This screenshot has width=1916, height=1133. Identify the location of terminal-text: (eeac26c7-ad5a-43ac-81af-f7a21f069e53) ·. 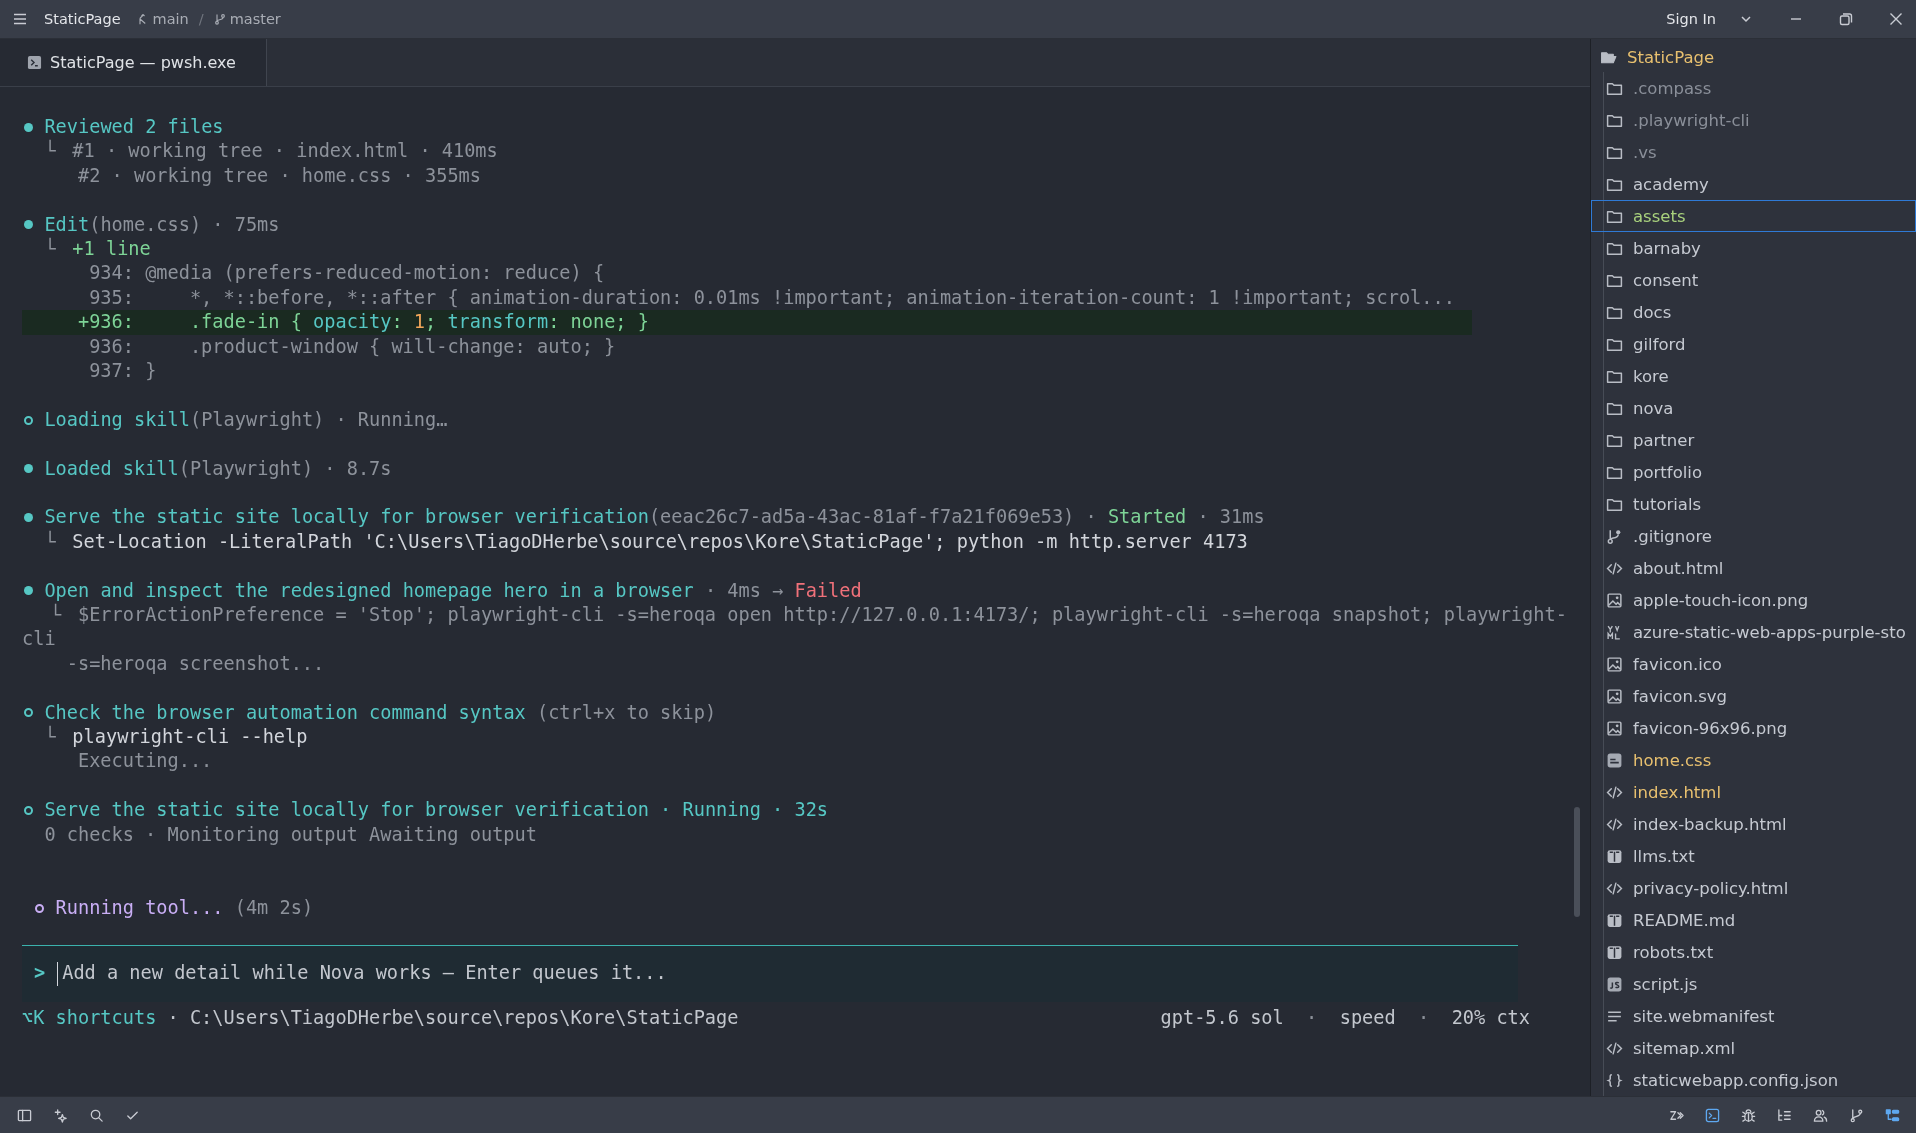
(873, 517).